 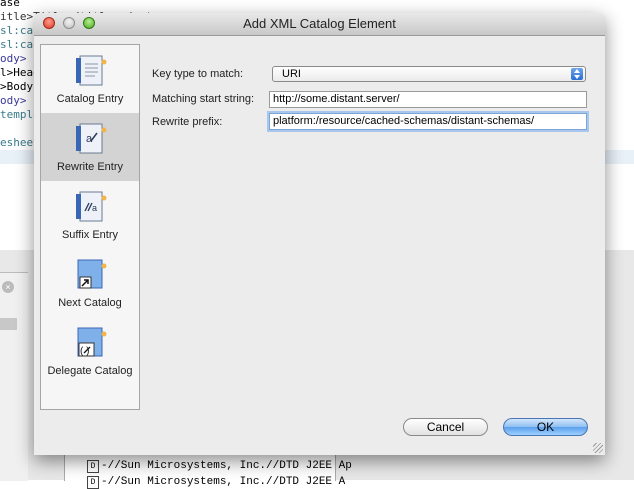 What do you see at coordinates (223, 482) in the screenshot?
I see `list-item-label: -//Sun Microsystems, Inc.//DTD J2EE A` at bounding box center [223, 482].